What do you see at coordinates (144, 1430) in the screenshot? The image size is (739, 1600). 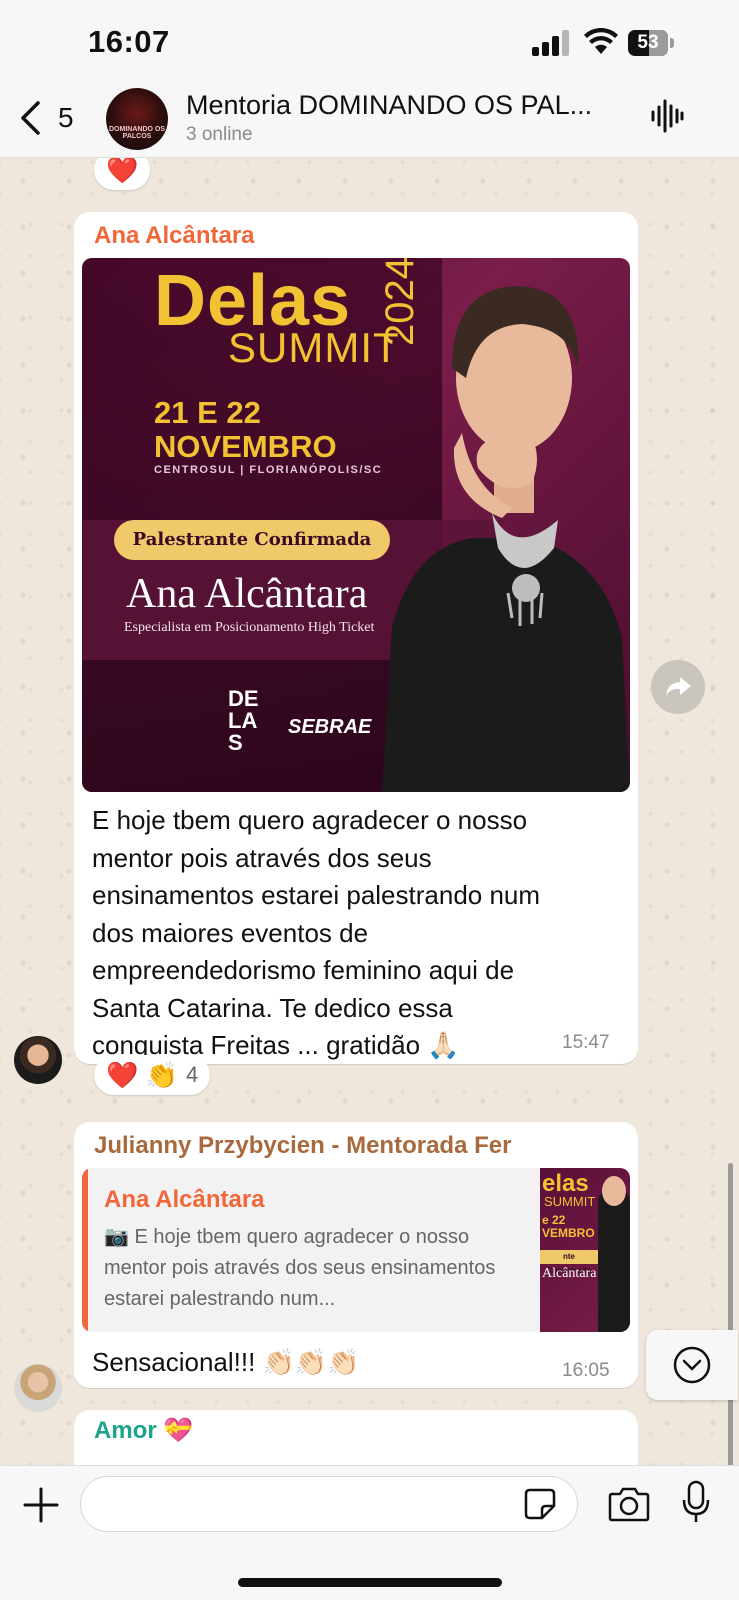 I see `message-sender: Amor 💝` at bounding box center [144, 1430].